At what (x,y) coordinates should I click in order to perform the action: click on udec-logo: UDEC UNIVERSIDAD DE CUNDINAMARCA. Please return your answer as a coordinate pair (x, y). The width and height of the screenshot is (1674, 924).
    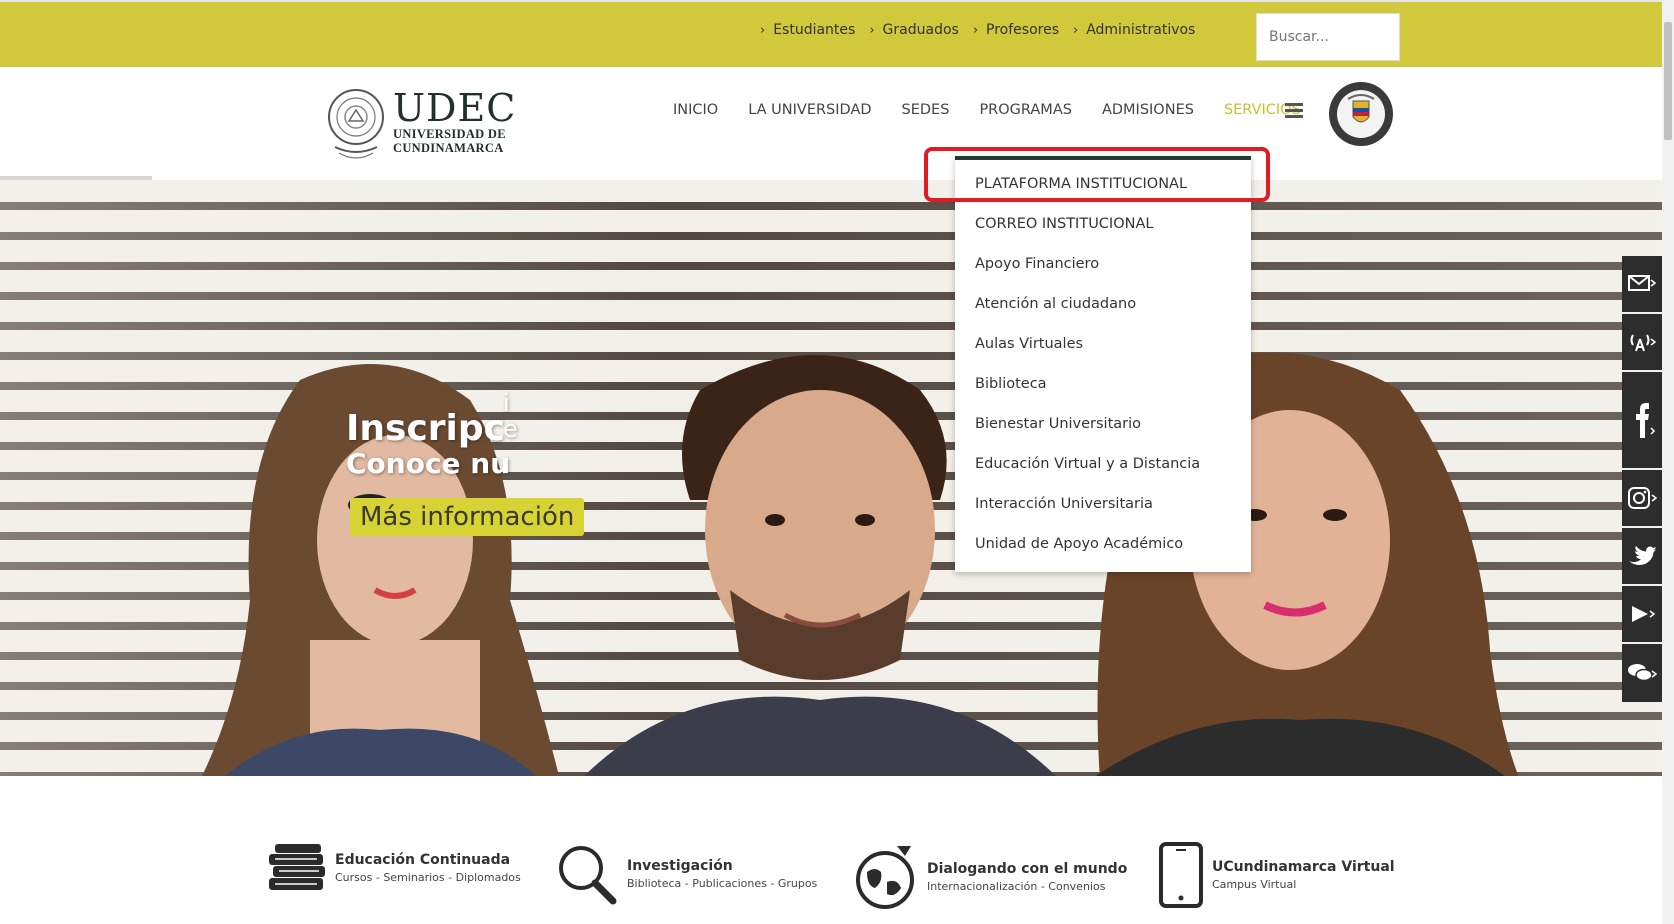
    Looking at the image, I should click on (421, 122).